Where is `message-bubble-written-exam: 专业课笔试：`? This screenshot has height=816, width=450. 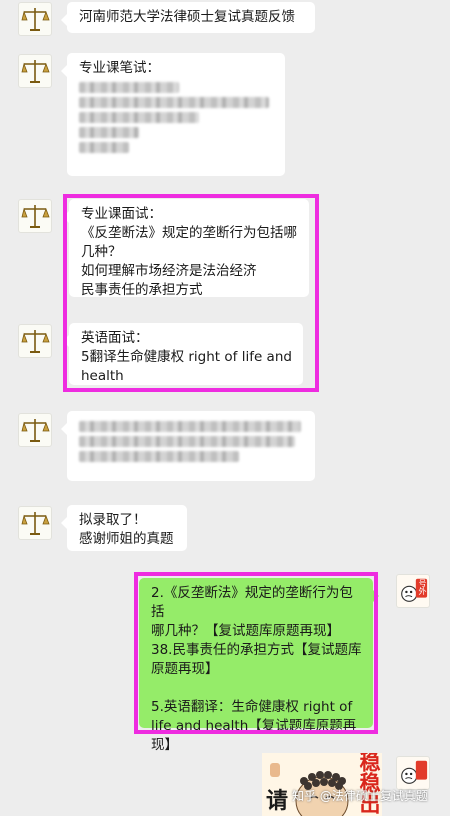 message-bubble-written-exam: 专业课笔试： is located at coordinates (173, 114).